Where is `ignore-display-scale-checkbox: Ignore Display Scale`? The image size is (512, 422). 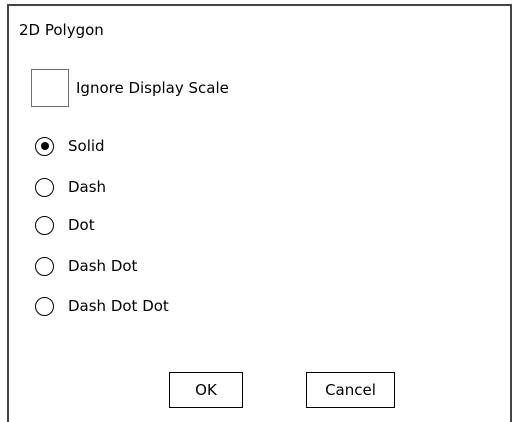 ignore-display-scale-checkbox: Ignore Display Scale is located at coordinates (130, 88).